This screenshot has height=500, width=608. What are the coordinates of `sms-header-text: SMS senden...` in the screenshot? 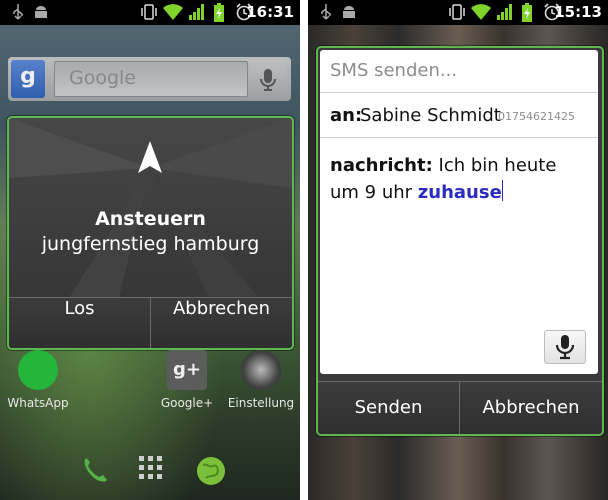 It's located at (394, 70).